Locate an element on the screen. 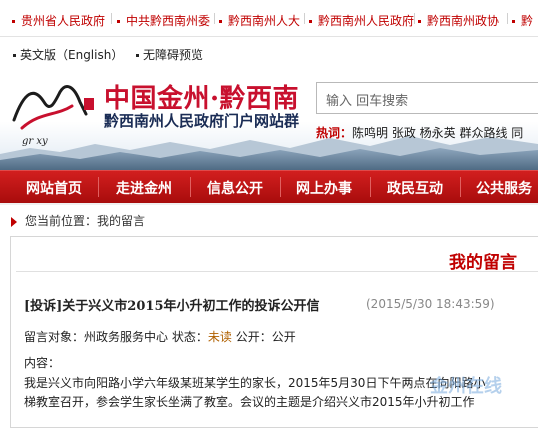  breadcrumb: 您当前位置：我的留言 is located at coordinates (78, 220).